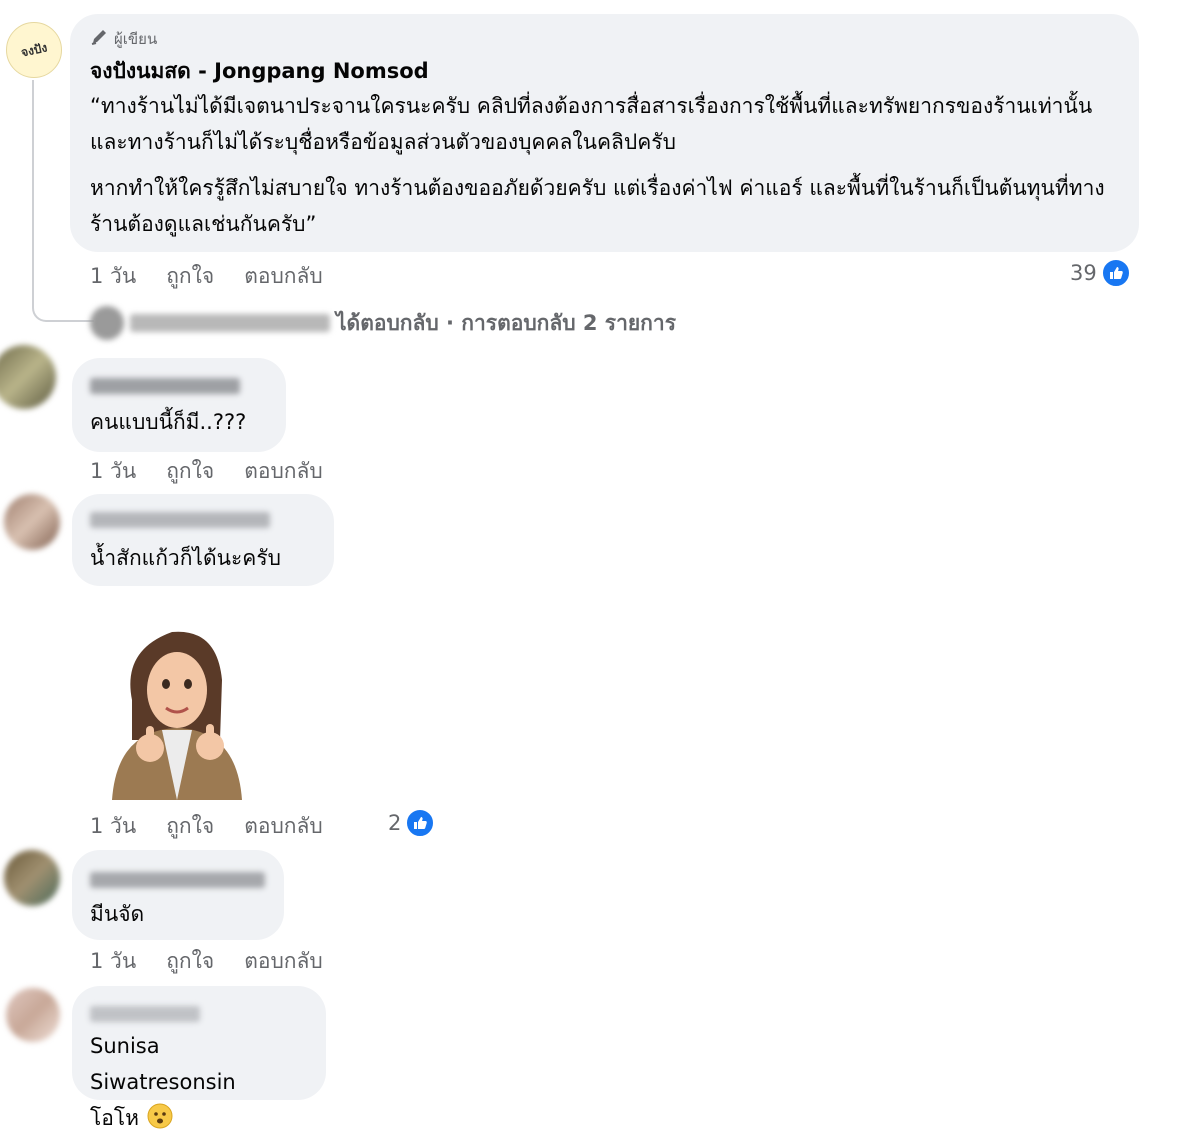 The width and height of the screenshot is (1200, 1136). I want to click on replies-summary-row: ได้ตอบกลับ · การตอบกลับ 2 รายการ, so click(383, 323).